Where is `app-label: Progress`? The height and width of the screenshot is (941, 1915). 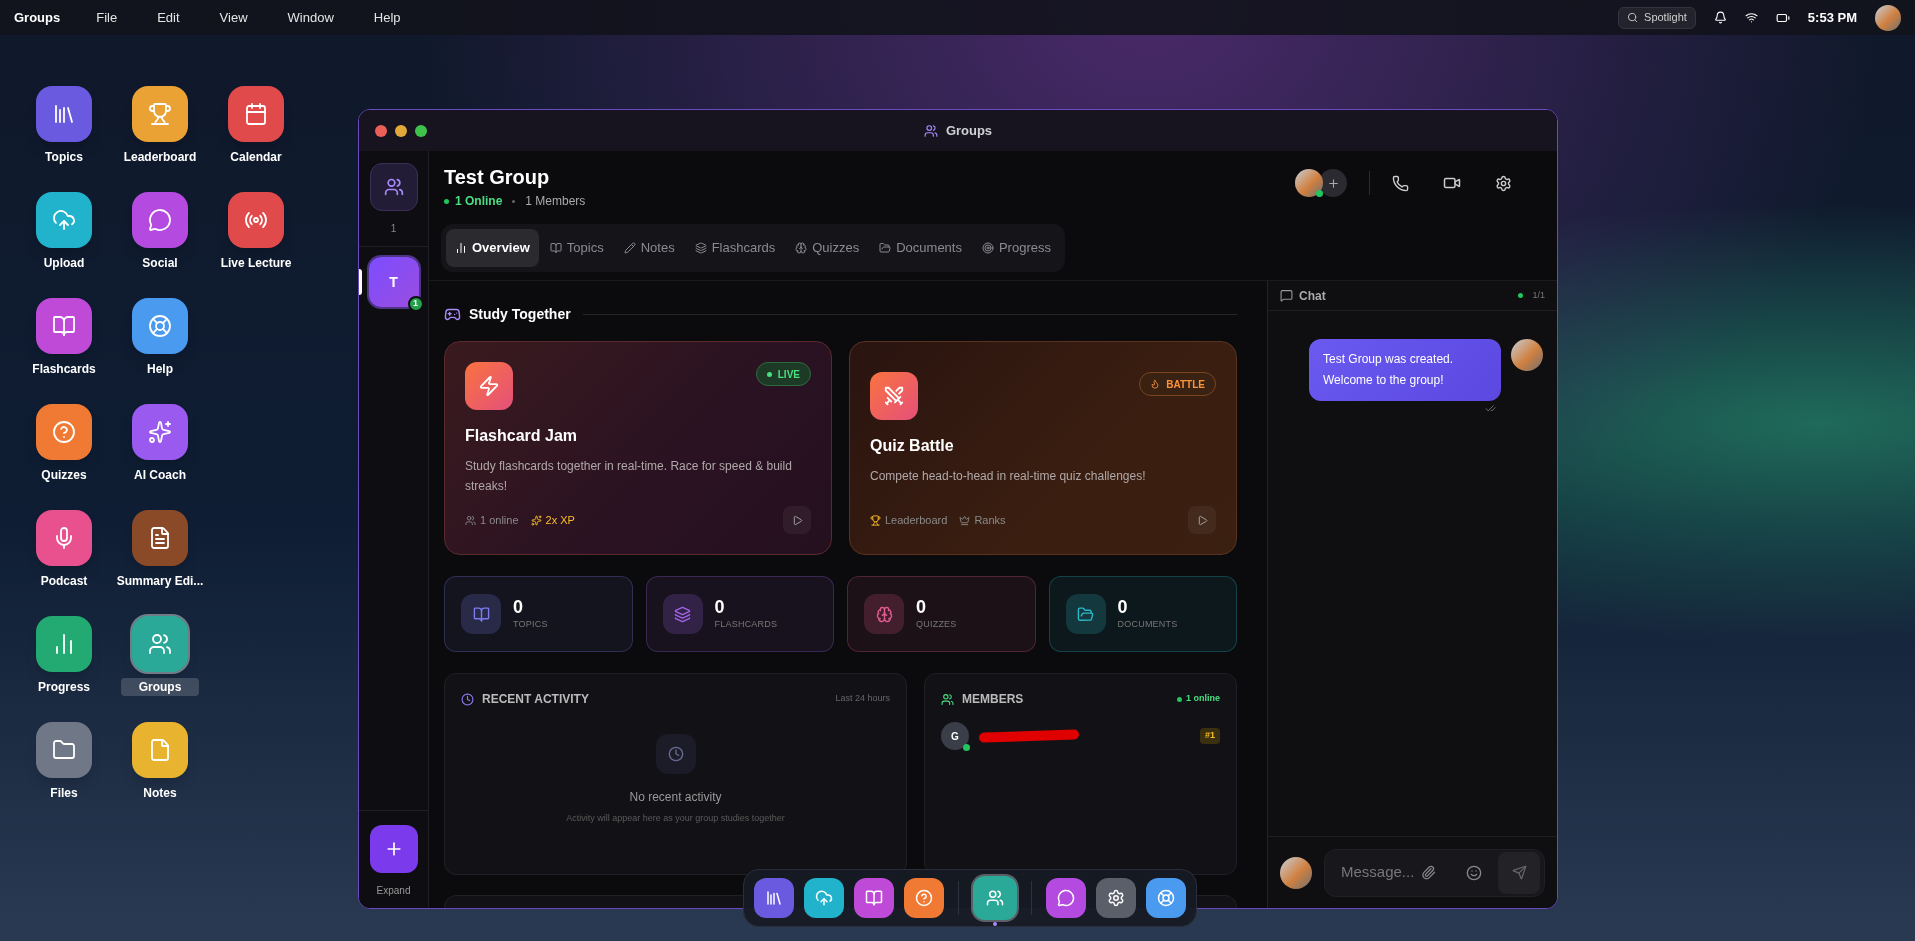
app-label: Progress is located at coordinates (64, 687).